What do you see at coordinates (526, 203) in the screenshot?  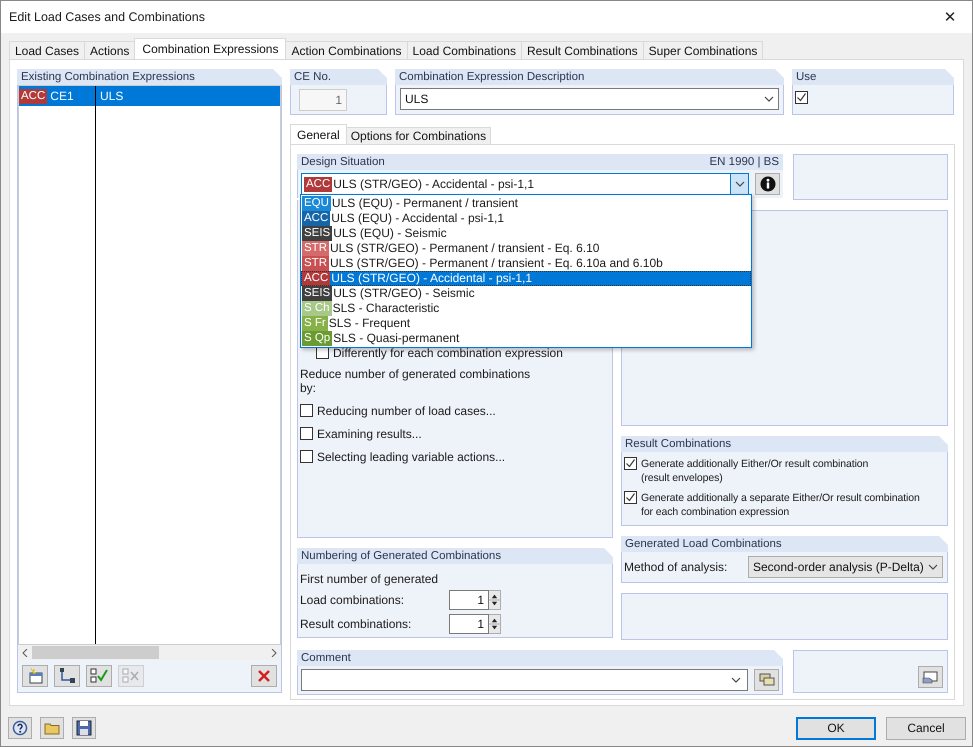 I see `dropdown-option: EQU ULS (EQU) - Permanent / transient` at bounding box center [526, 203].